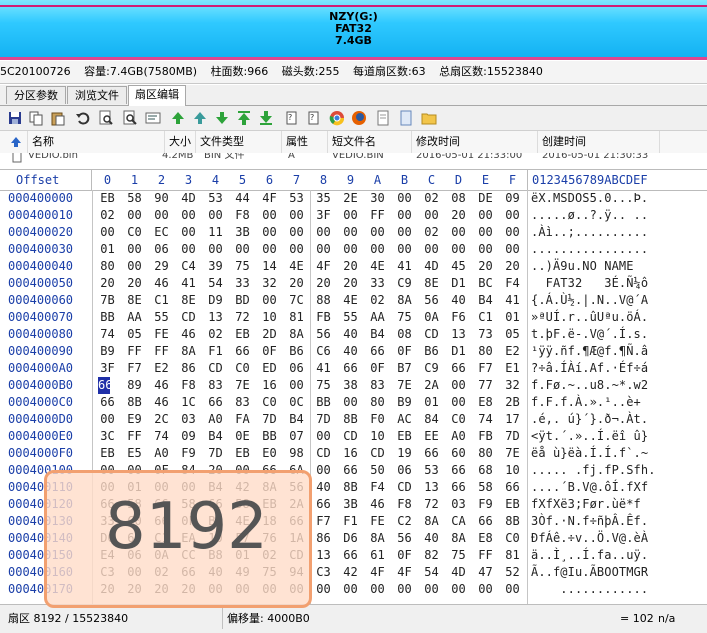 The width and height of the screenshot is (707, 633). What do you see at coordinates (107, 436) in the screenshot?
I see `hex-byte: 3C` at bounding box center [107, 436].